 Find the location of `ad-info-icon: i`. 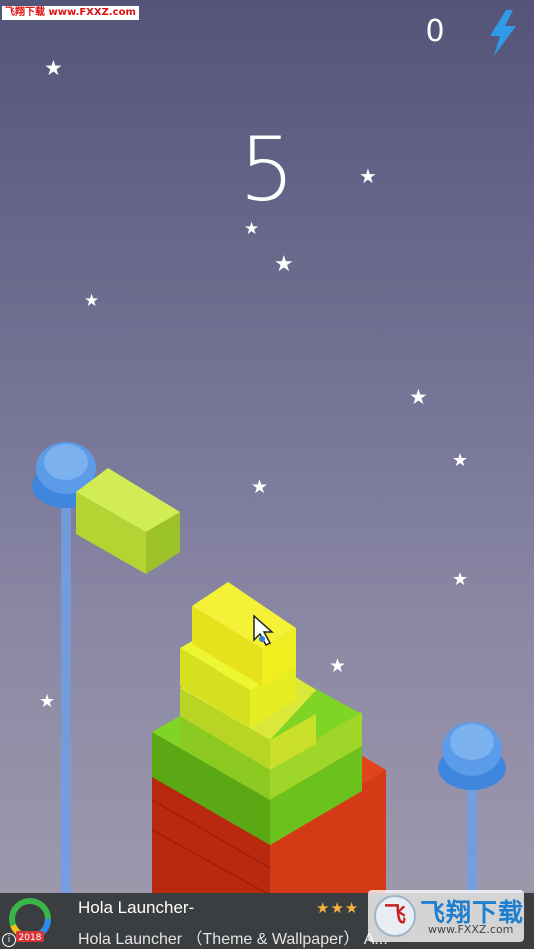

ad-info-icon: i is located at coordinates (9, 940).